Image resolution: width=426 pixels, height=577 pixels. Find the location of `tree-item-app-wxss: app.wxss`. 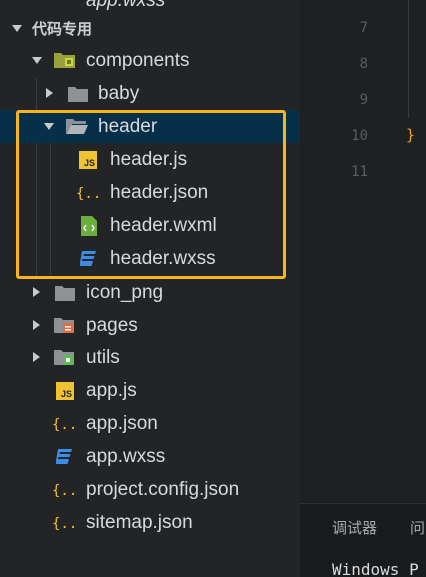

tree-item-app-wxss: app.wxss is located at coordinates (150, 456).